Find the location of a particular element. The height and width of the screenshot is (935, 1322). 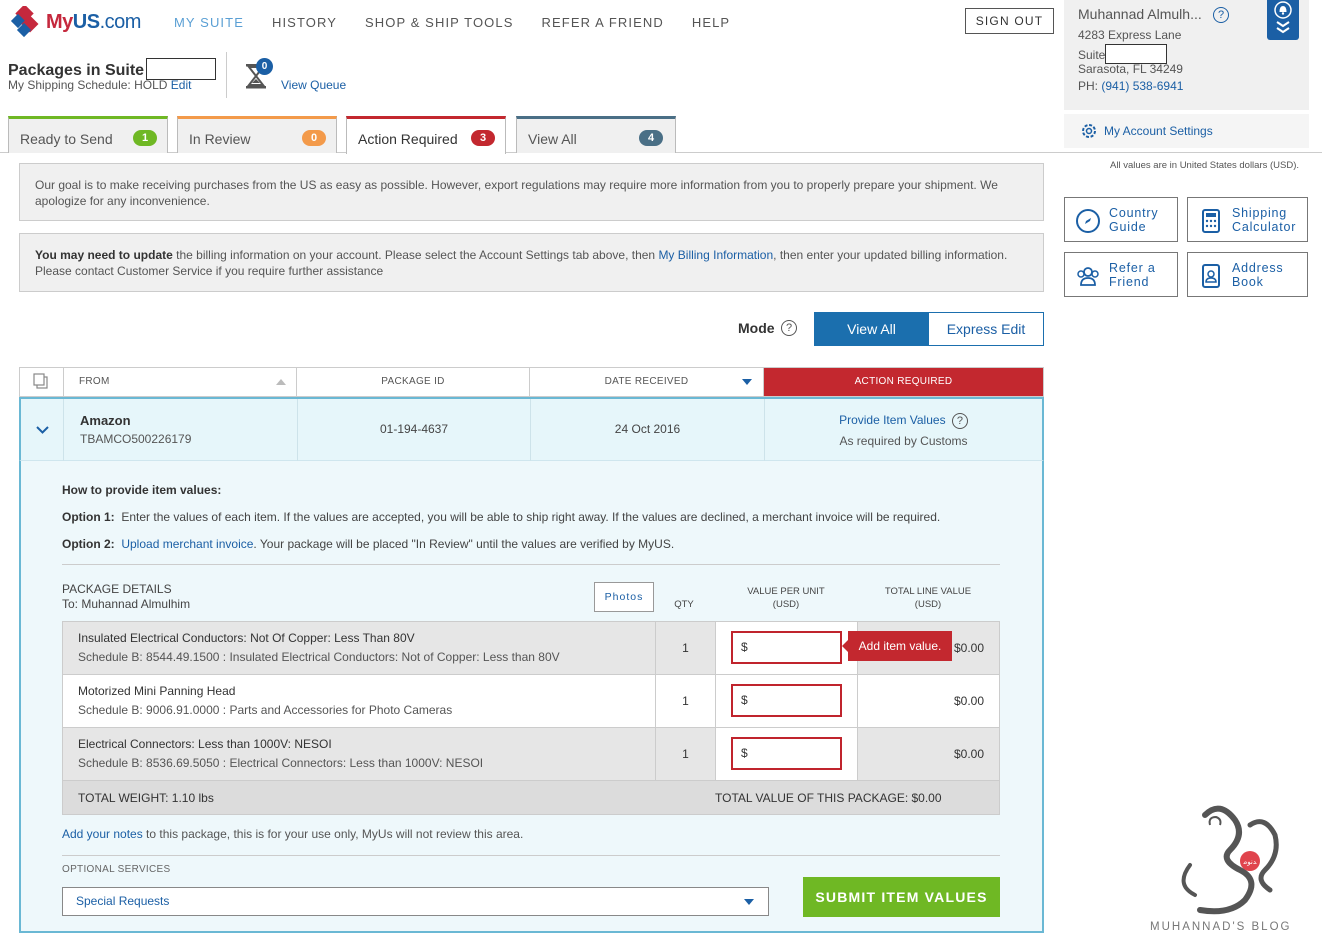

expand-toggle is located at coordinates (42, 430).